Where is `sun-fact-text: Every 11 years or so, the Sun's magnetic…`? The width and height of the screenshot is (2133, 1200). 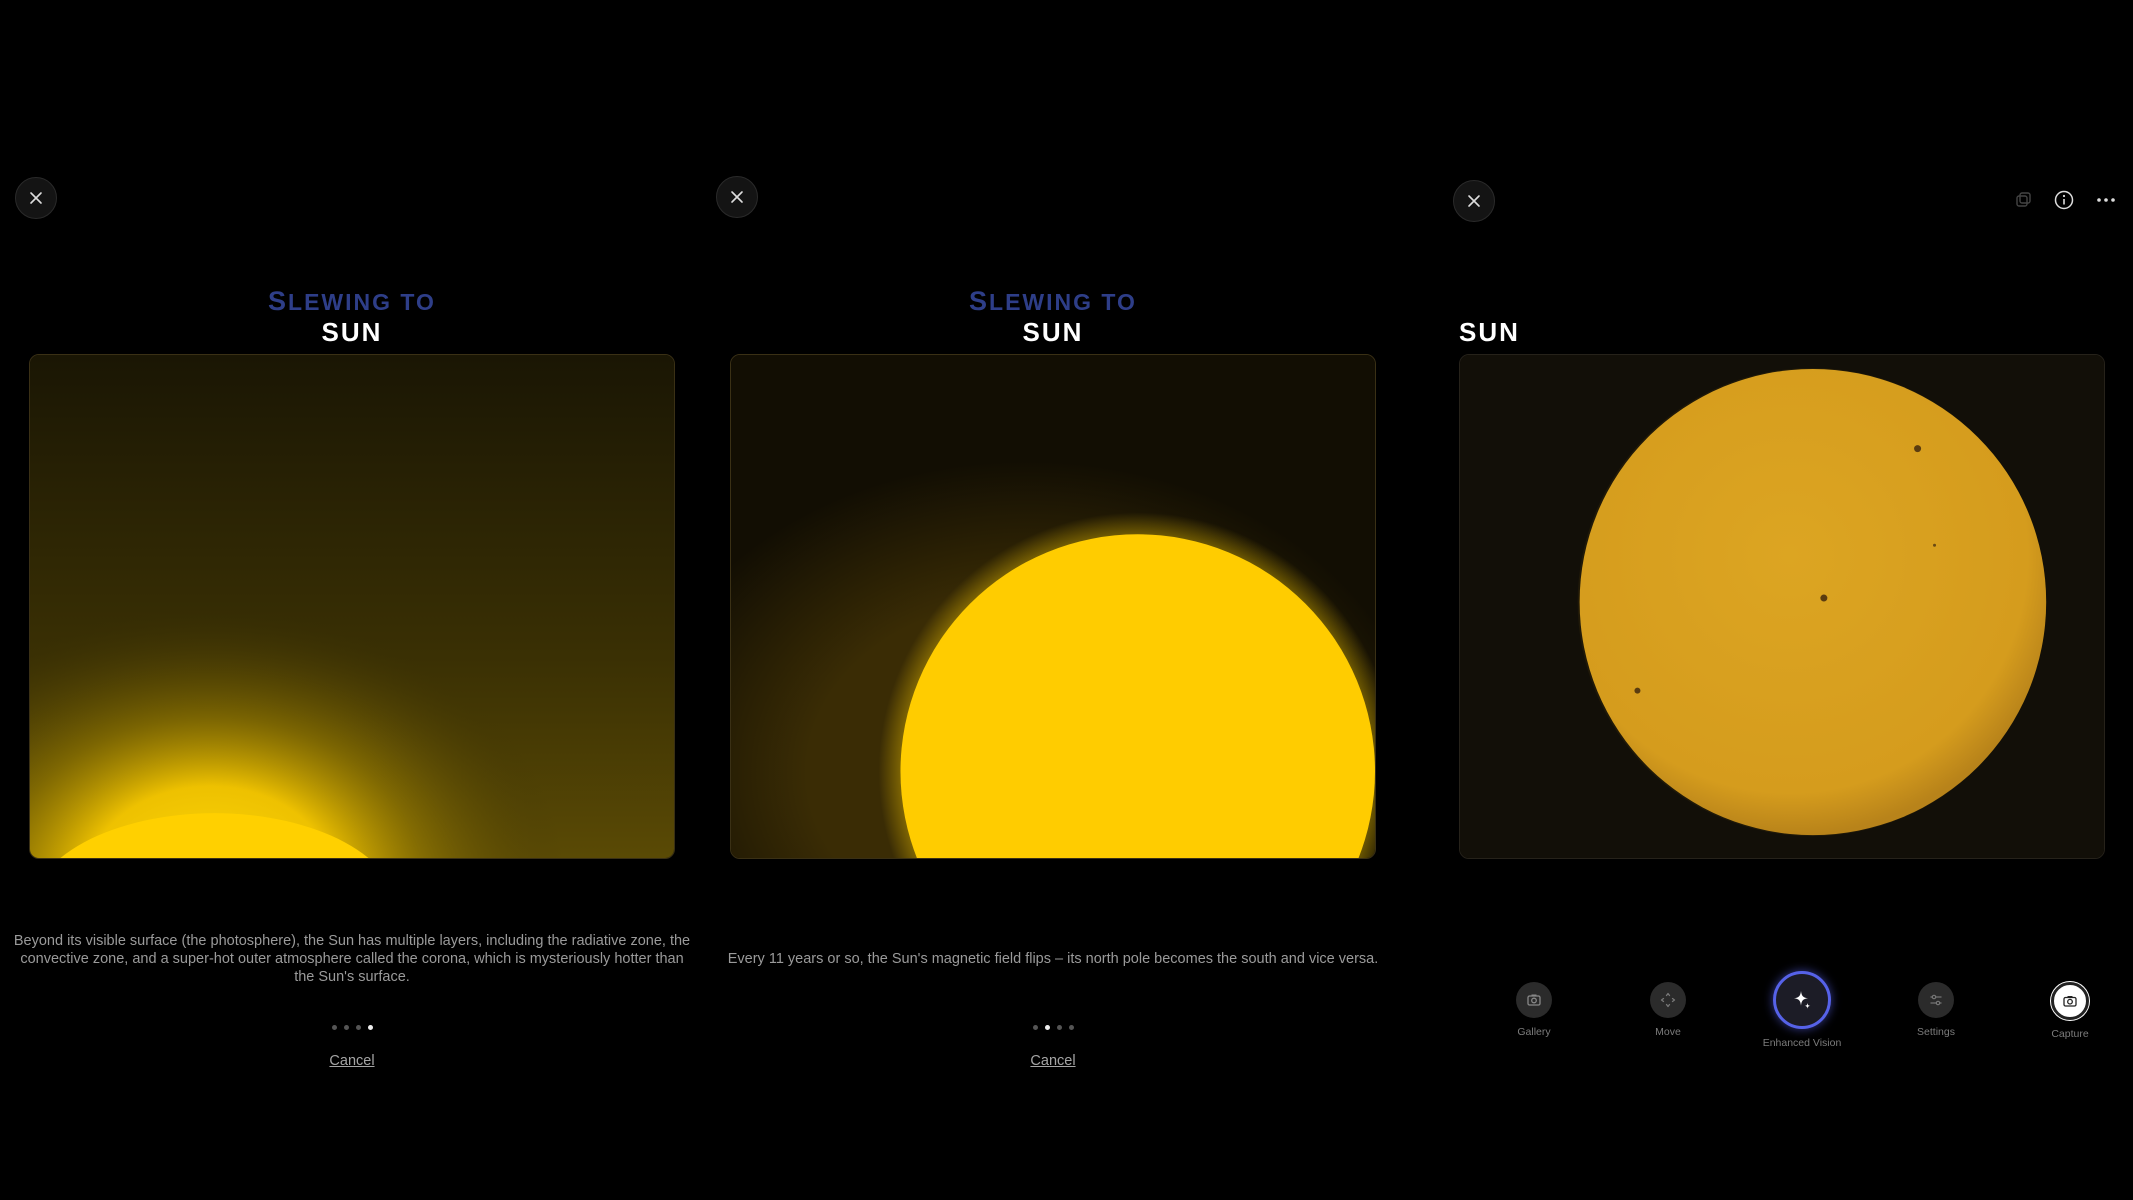
sun-fact-text: Every 11 years or so, the Sun's magnetic… is located at coordinates (1053, 959).